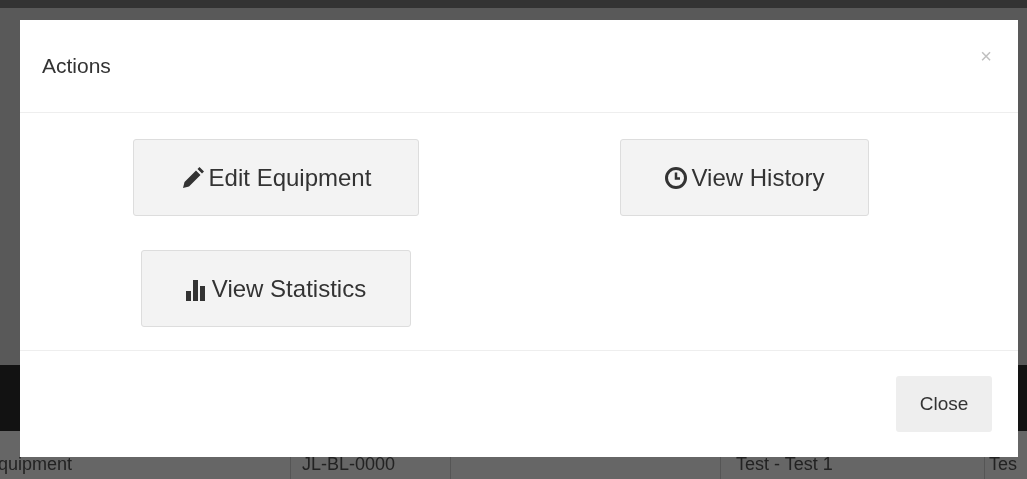 The image size is (1027, 479). What do you see at coordinates (276, 288) in the screenshot?
I see `action-button: View Statistics` at bounding box center [276, 288].